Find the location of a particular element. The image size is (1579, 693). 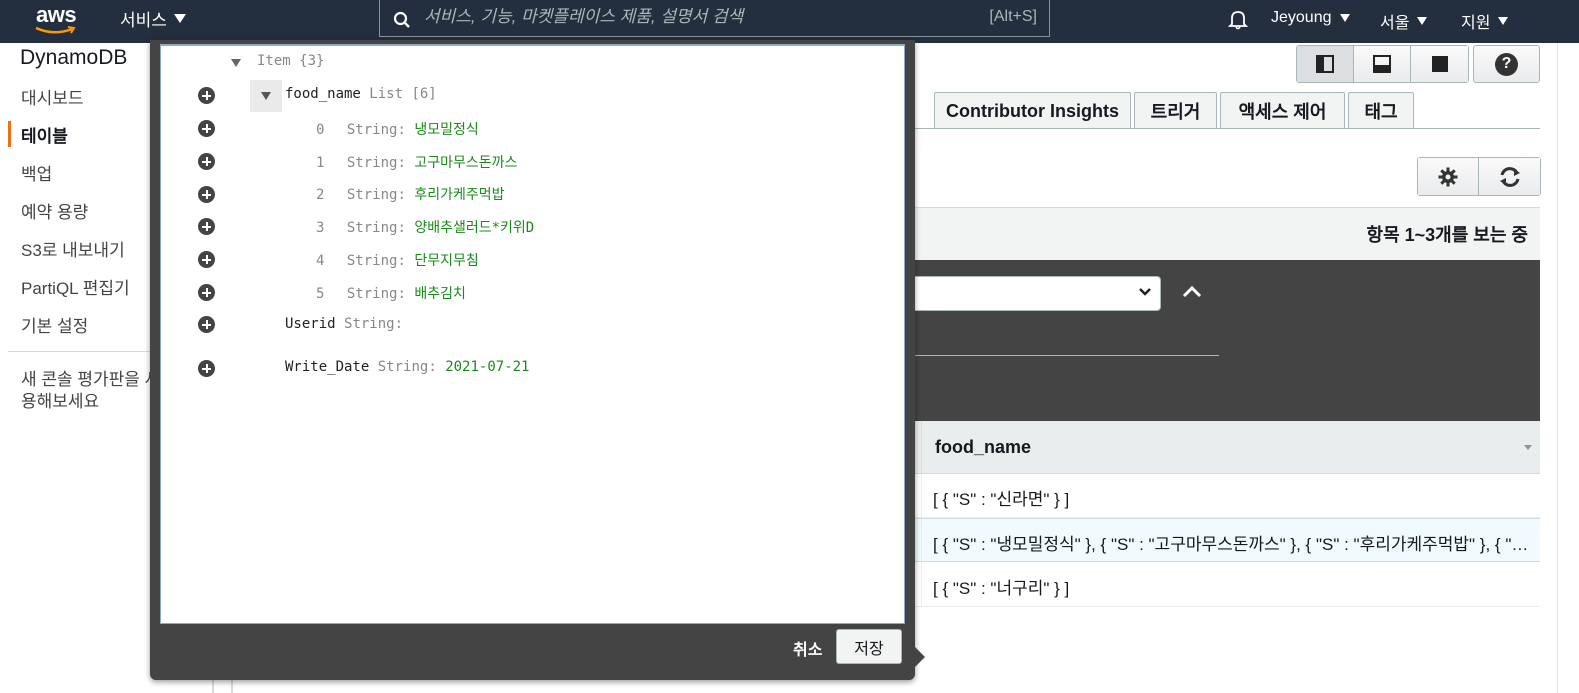

sidebar-item-reserved-capacity: 예약 용량 is located at coordinates (54, 210).